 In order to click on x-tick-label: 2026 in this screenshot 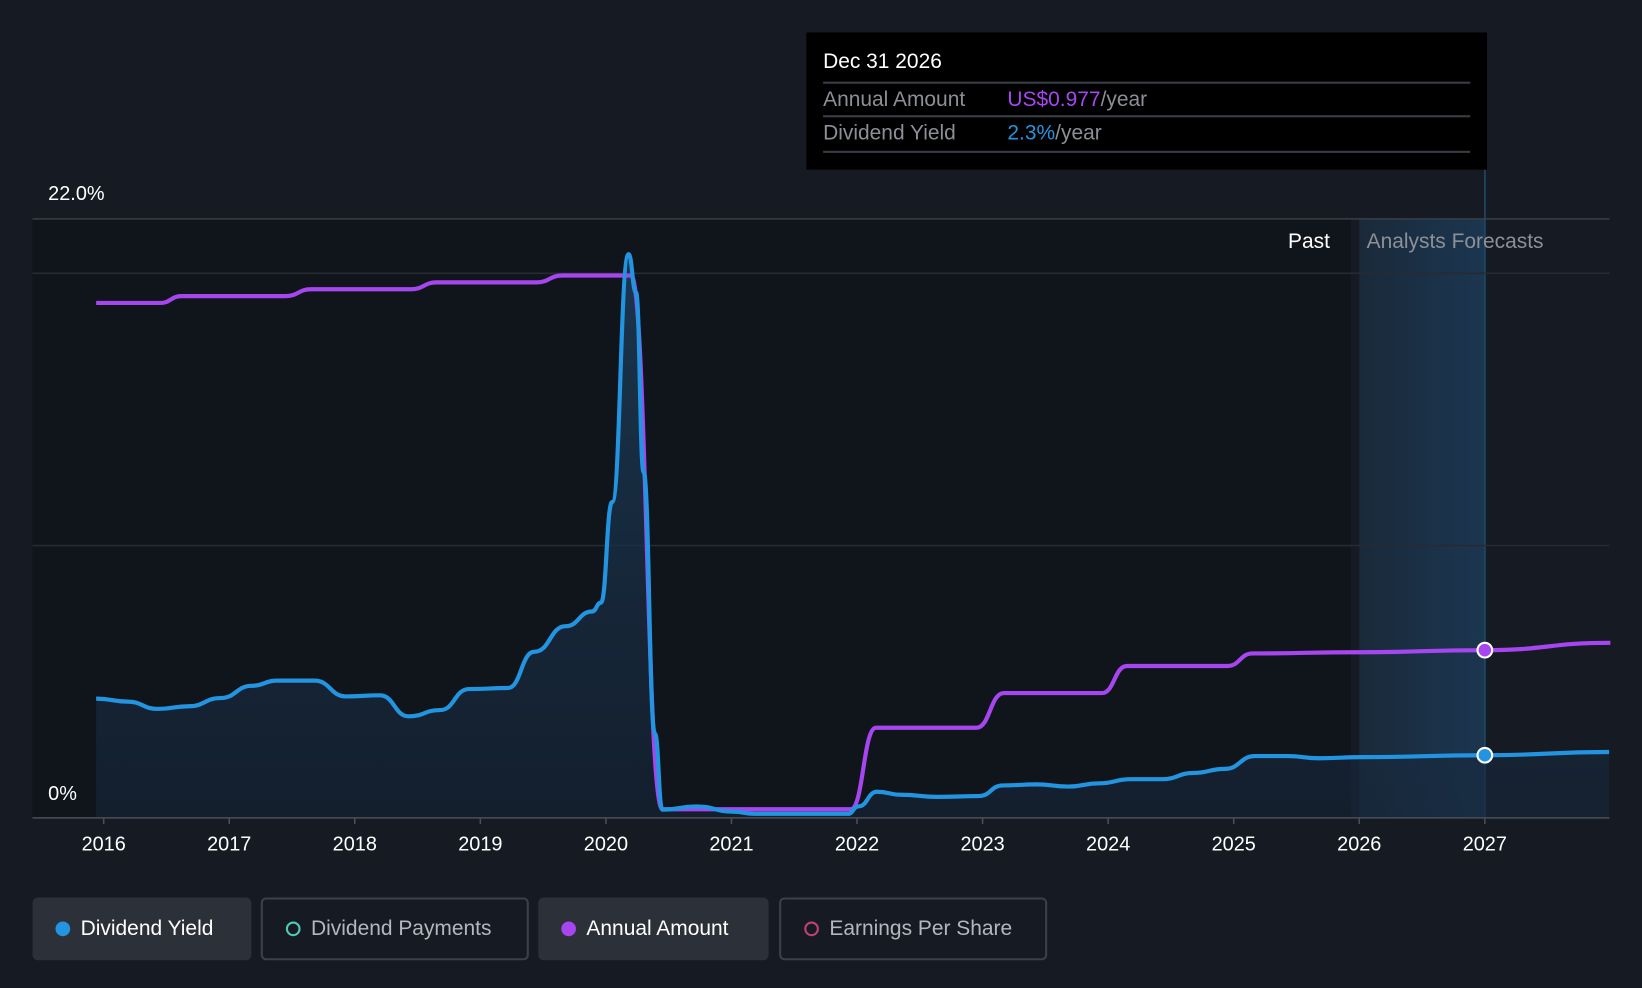, I will do `click(1359, 844)`.